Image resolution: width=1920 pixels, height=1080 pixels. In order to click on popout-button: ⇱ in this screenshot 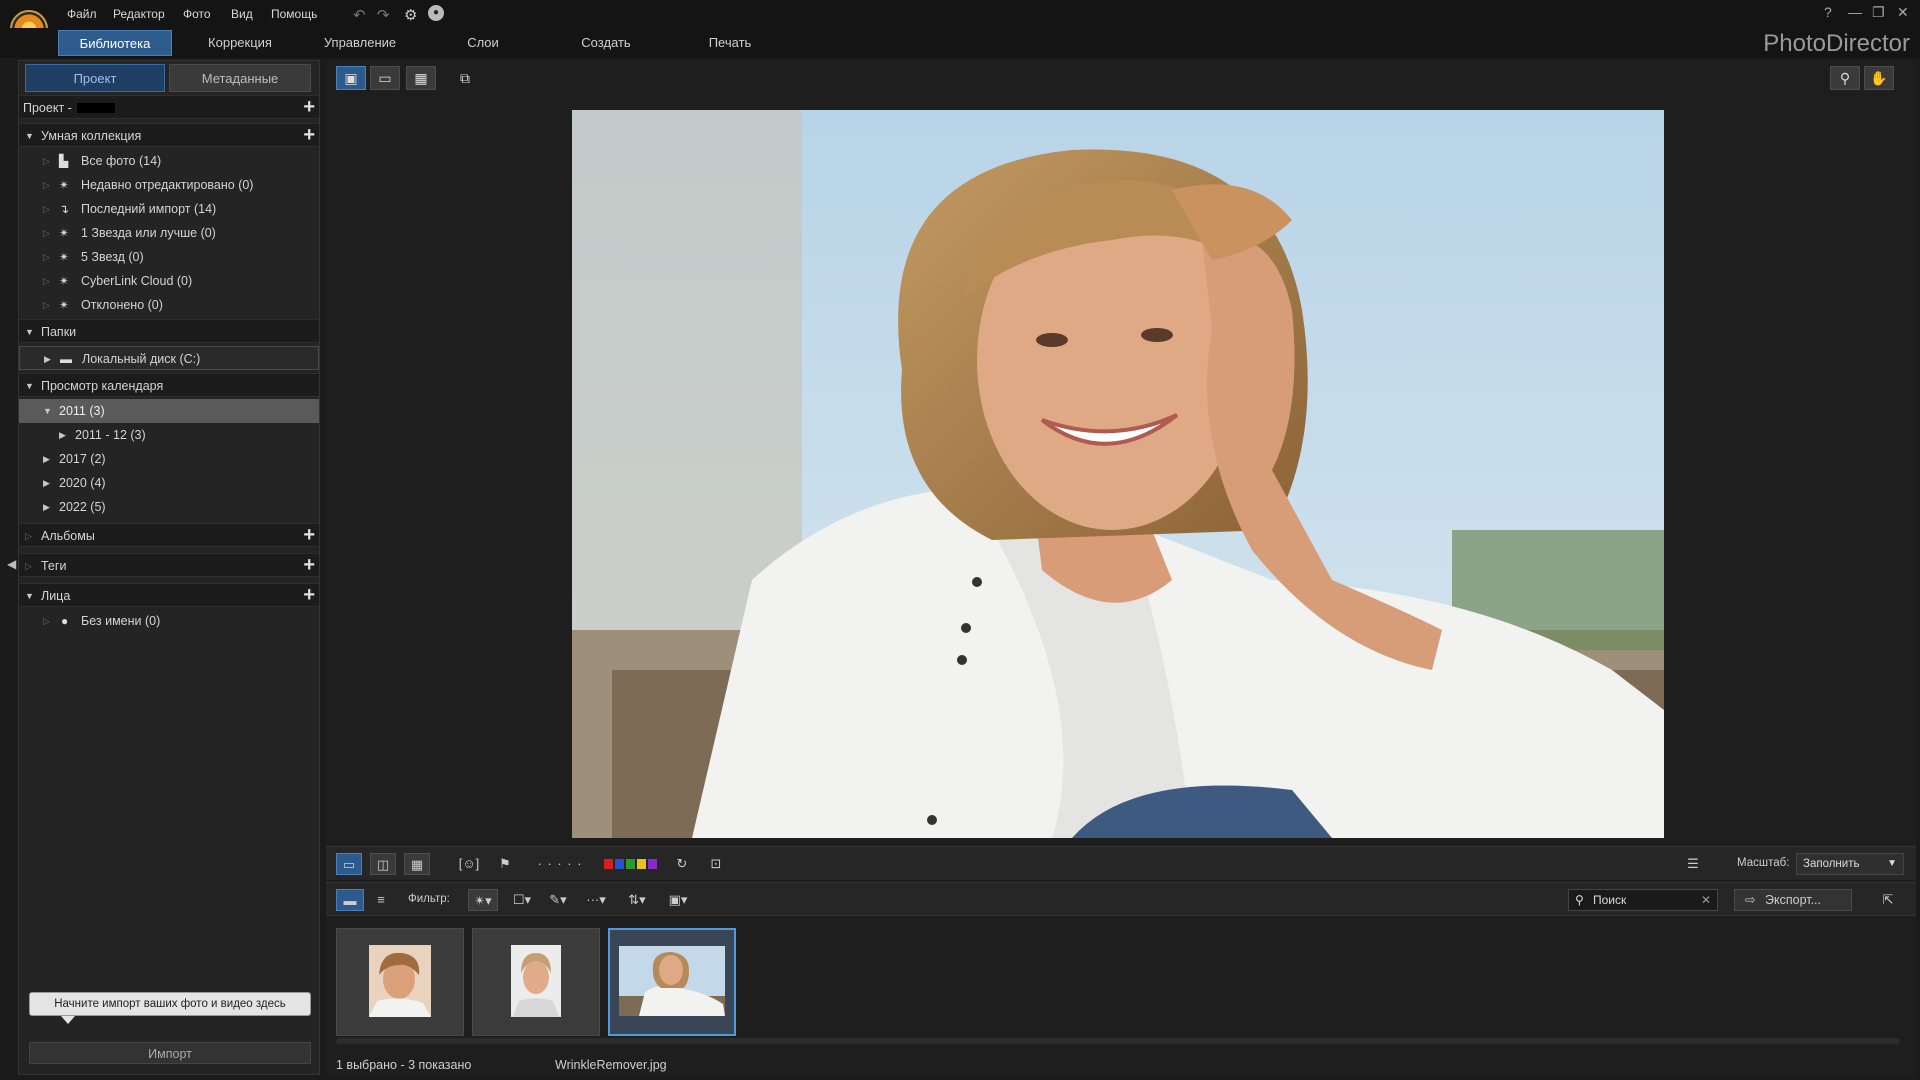, I will do `click(1888, 900)`.